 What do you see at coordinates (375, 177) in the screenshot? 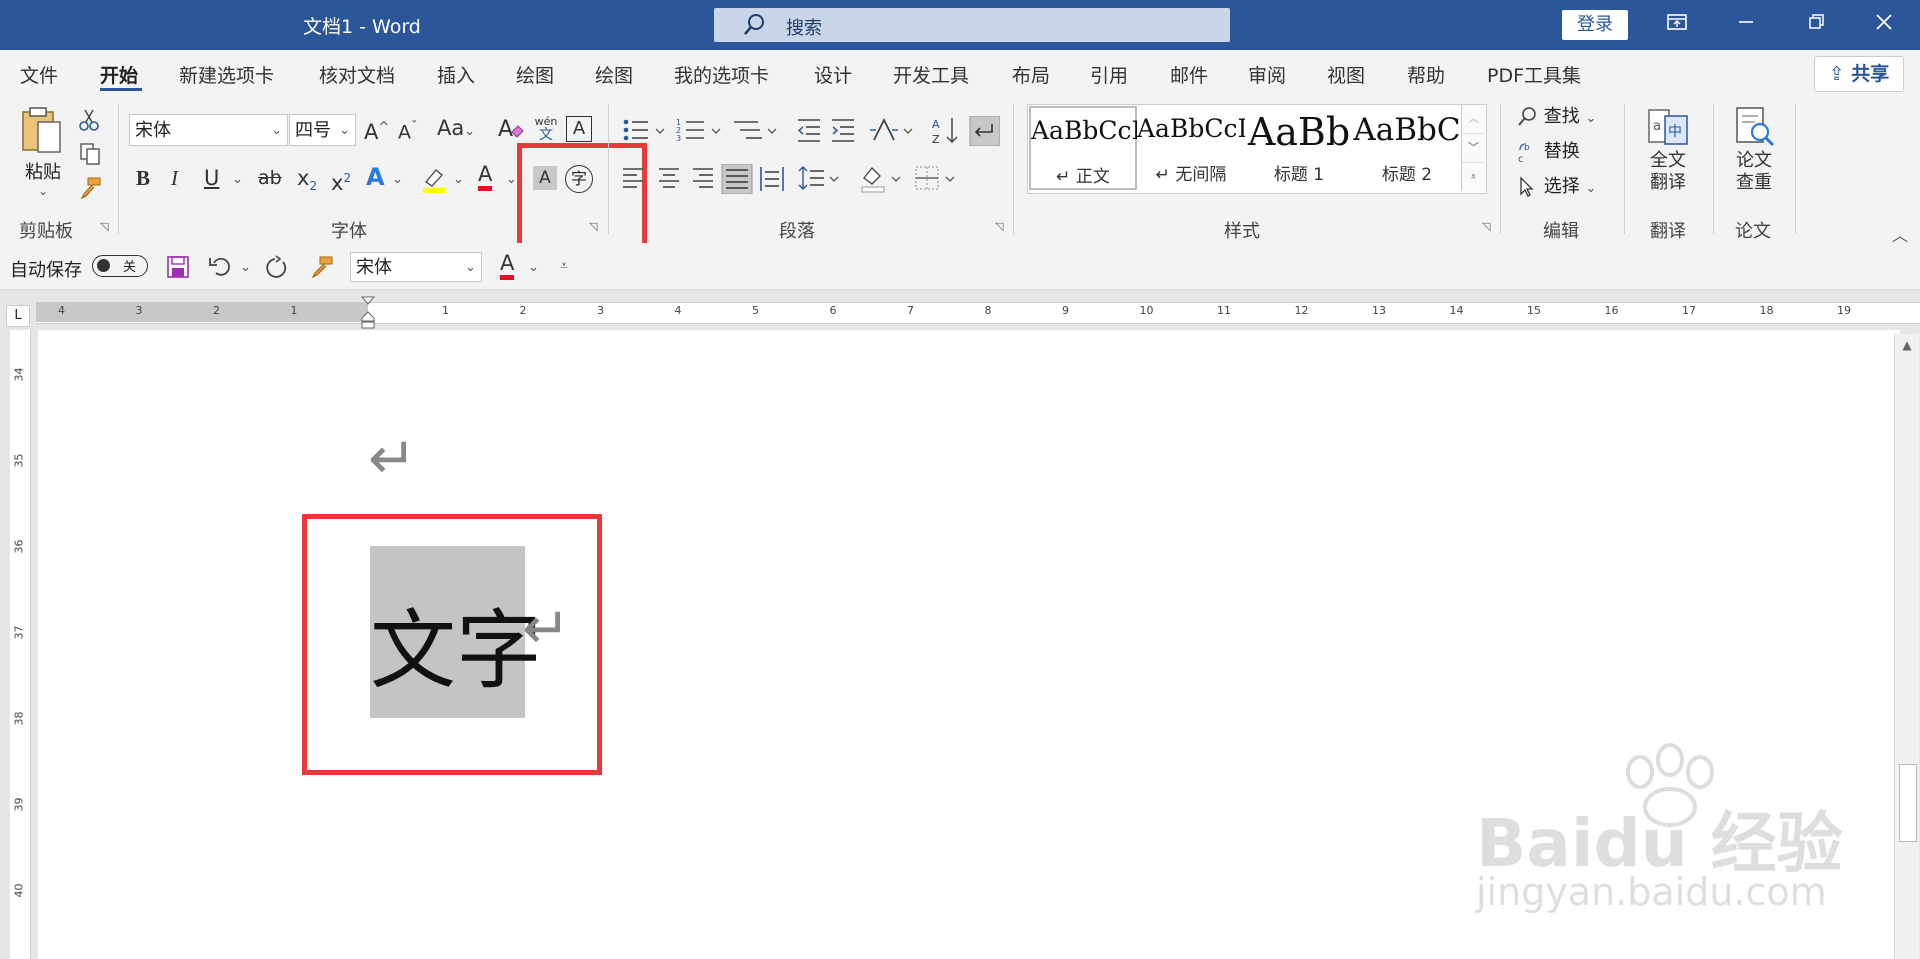
I see `text-effects-button: A` at bounding box center [375, 177].